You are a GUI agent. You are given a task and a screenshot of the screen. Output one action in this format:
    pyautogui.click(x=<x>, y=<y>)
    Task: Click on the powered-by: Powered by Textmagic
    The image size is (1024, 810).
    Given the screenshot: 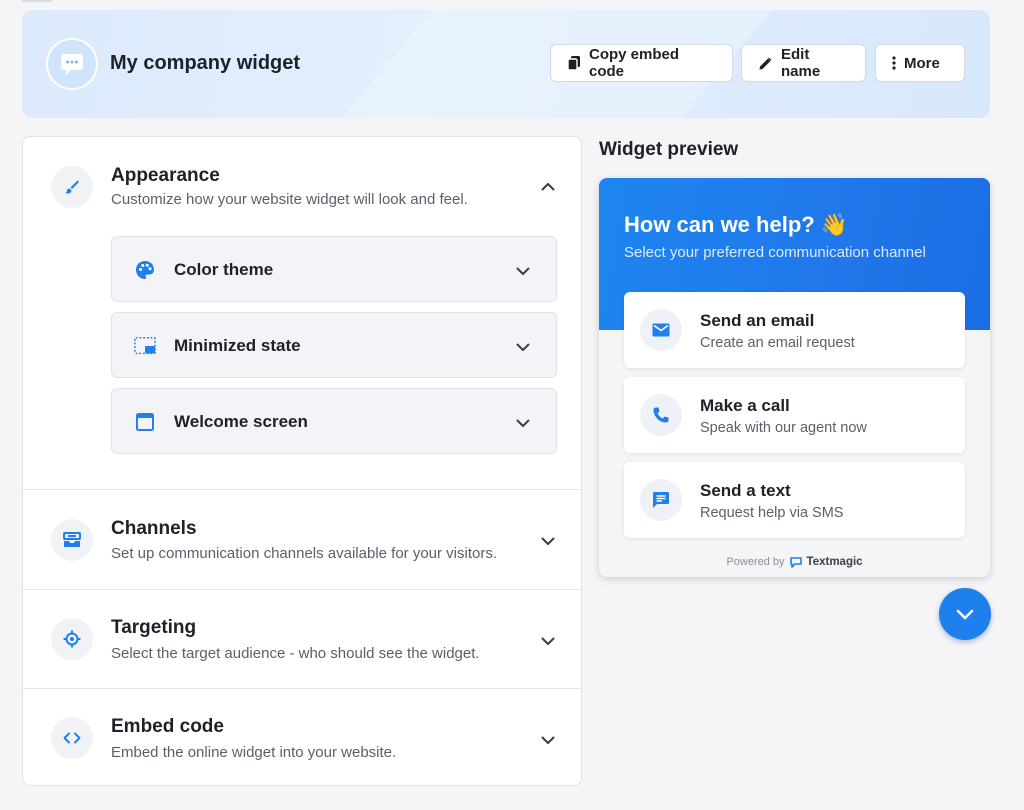 What is the action you would take?
    pyautogui.click(x=794, y=562)
    